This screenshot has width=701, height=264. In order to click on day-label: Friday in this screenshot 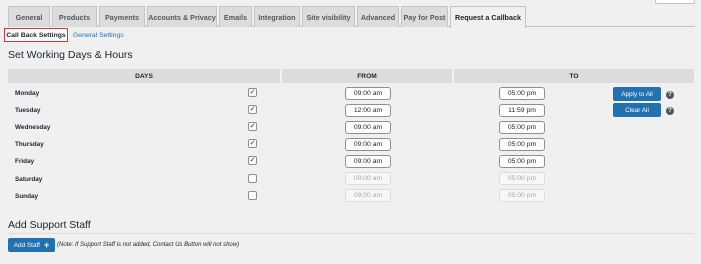, I will do `click(25, 161)`.